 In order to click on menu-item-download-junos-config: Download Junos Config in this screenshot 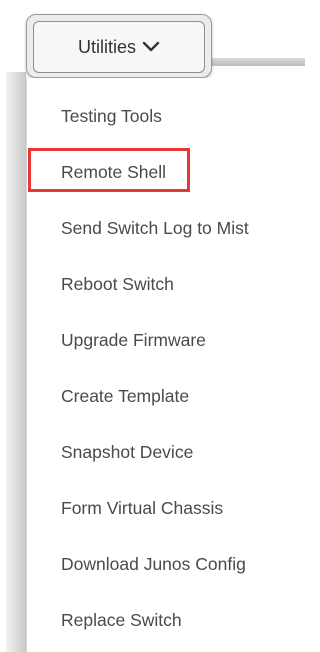, I will do `click(153, 564)`.